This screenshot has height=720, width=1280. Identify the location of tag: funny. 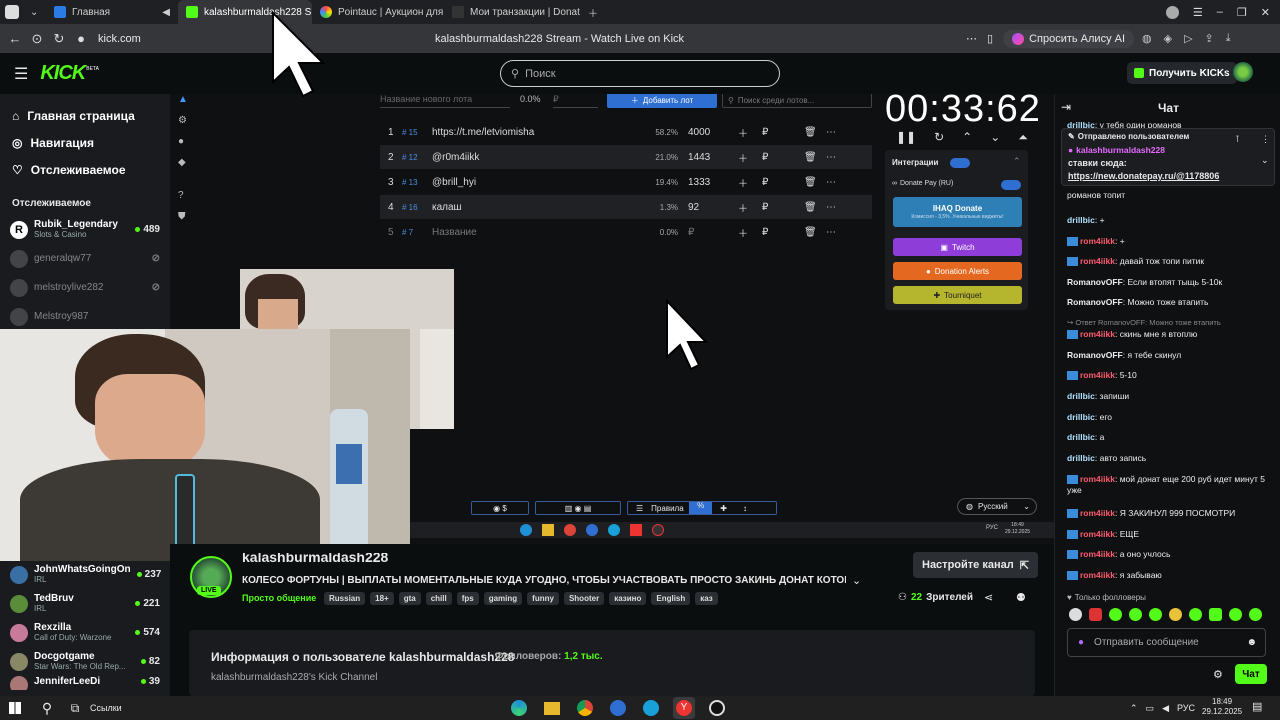
(543, 598).